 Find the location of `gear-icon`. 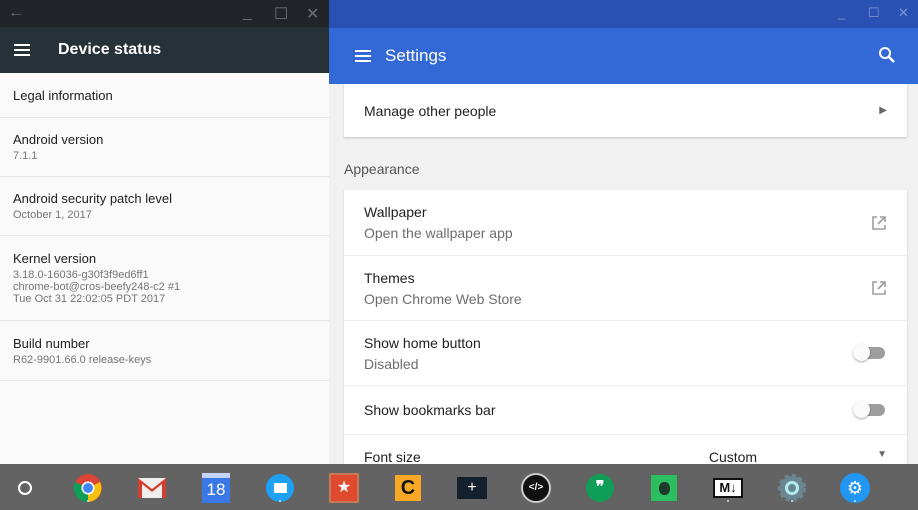

gear-icon is located at coordinates (792, 488).